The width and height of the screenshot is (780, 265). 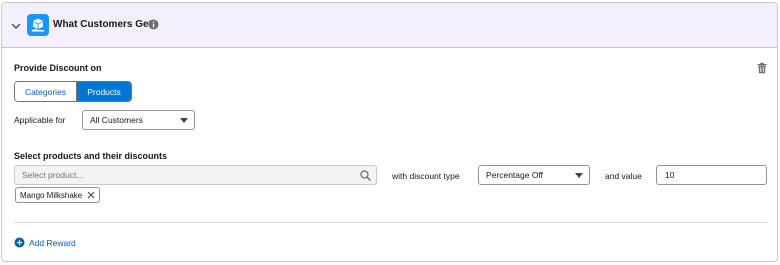 What do you see at coordinates (91, 195) in the screenshot?
I see `close-icon` at bounding box center [91, 195].